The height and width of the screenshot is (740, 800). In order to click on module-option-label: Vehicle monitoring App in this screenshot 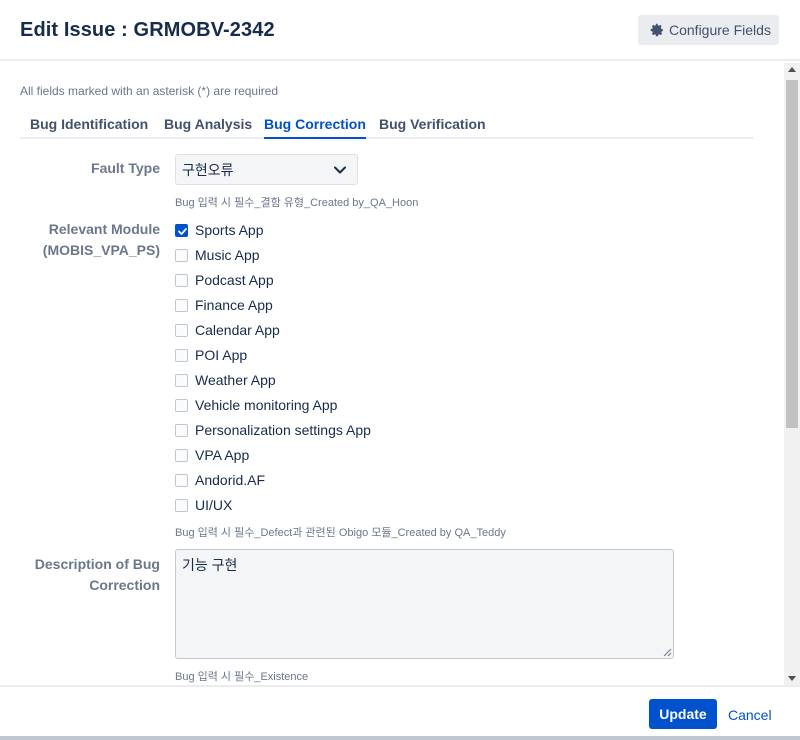, I will do `click(266, 405)`.